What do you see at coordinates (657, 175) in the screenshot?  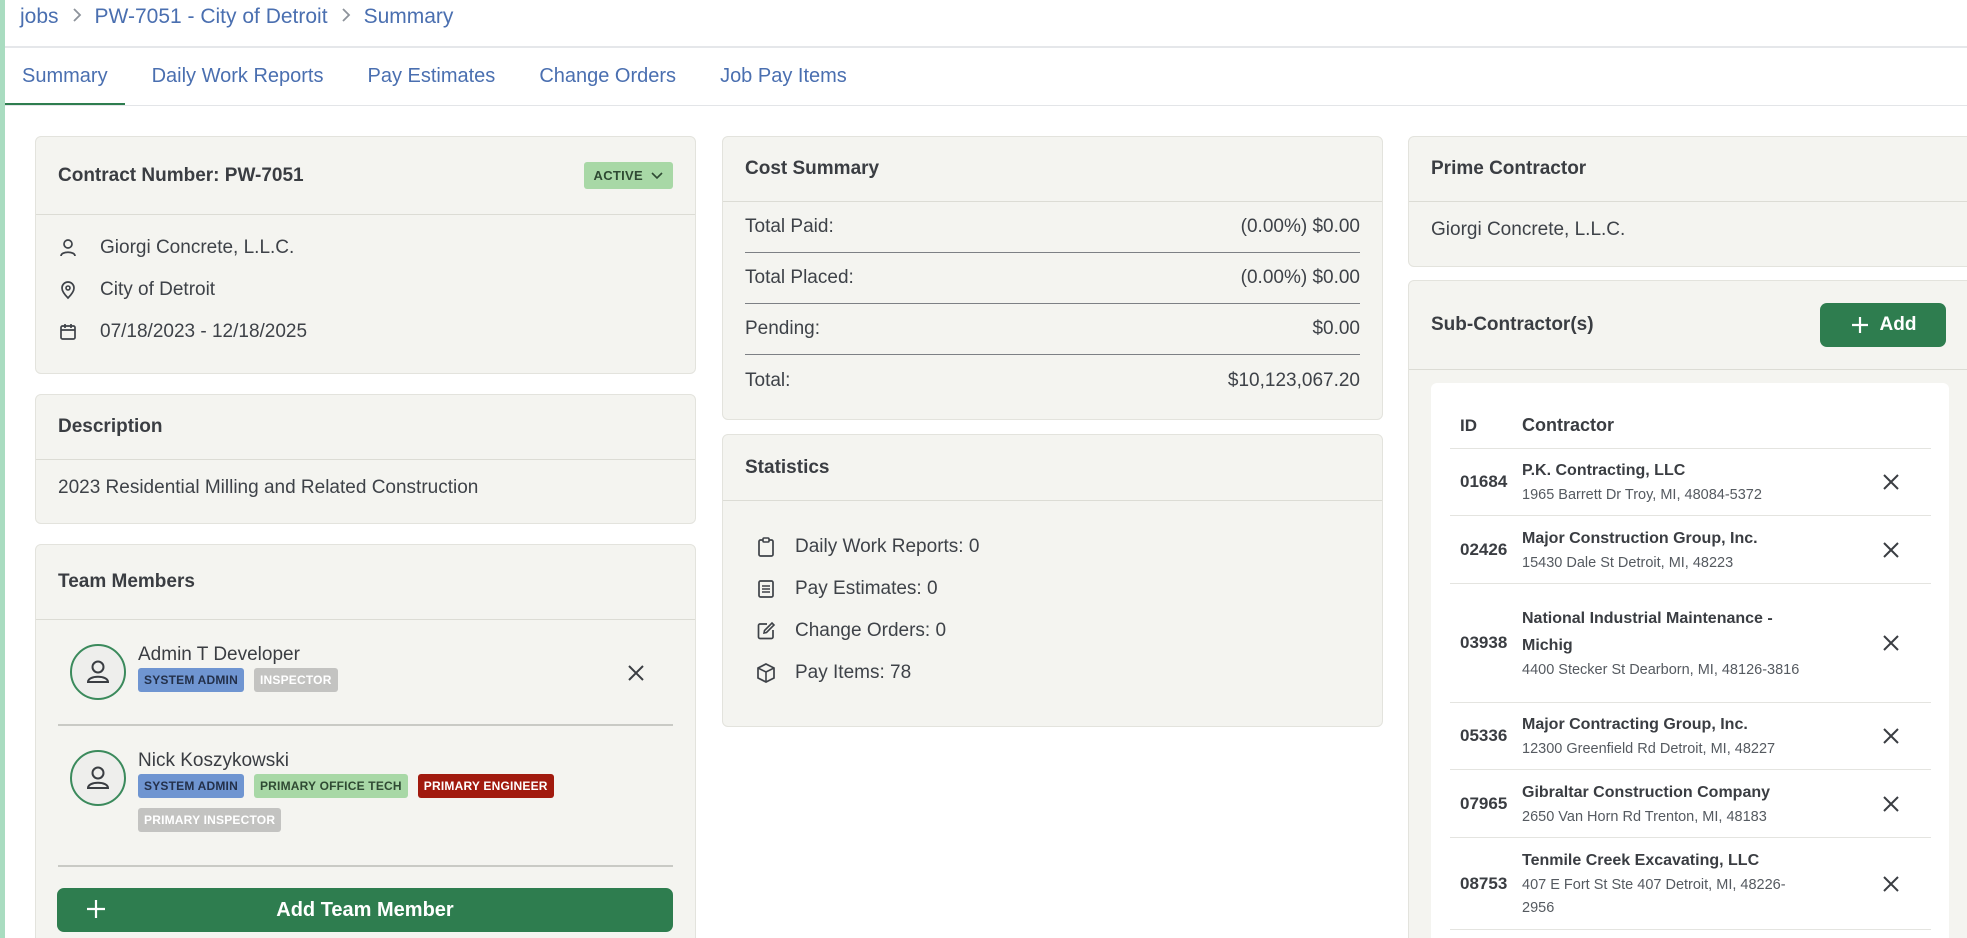 I see `chevron-down-icon` at bounding box center [657, 175].